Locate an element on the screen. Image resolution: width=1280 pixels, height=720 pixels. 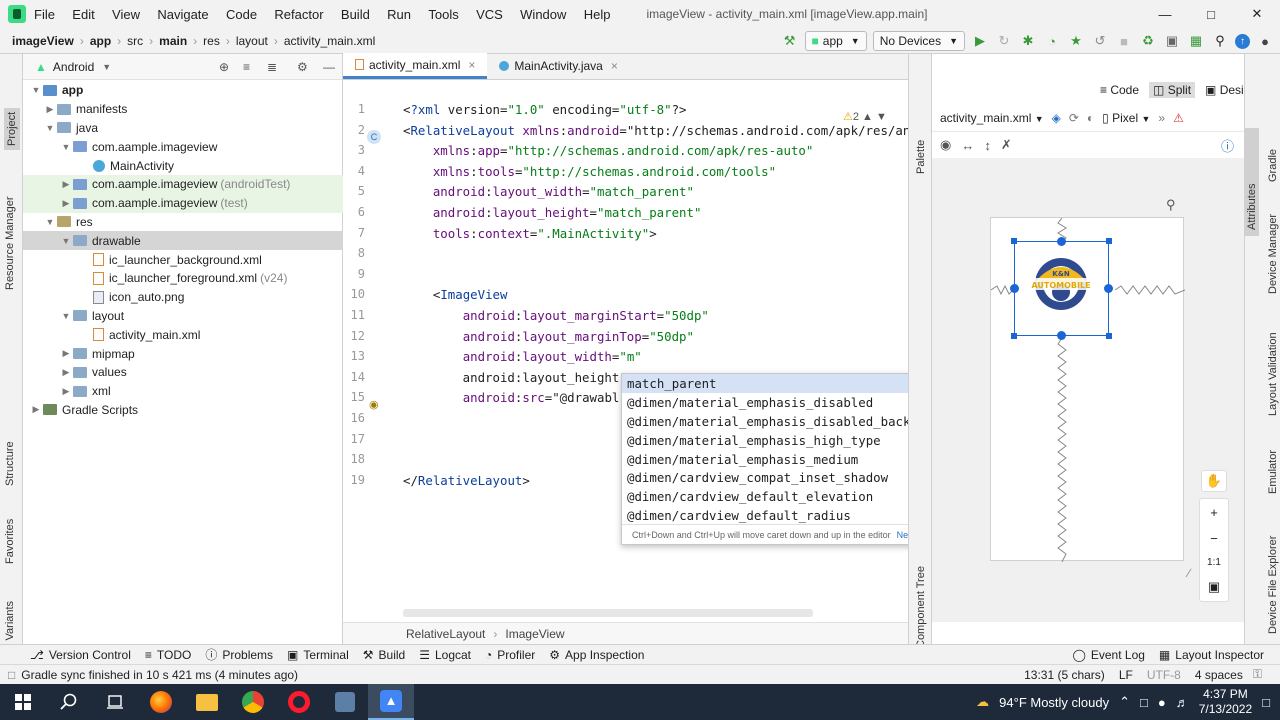
tree-item-manifests: ▶ manifests is located at coordinates (183, 109).